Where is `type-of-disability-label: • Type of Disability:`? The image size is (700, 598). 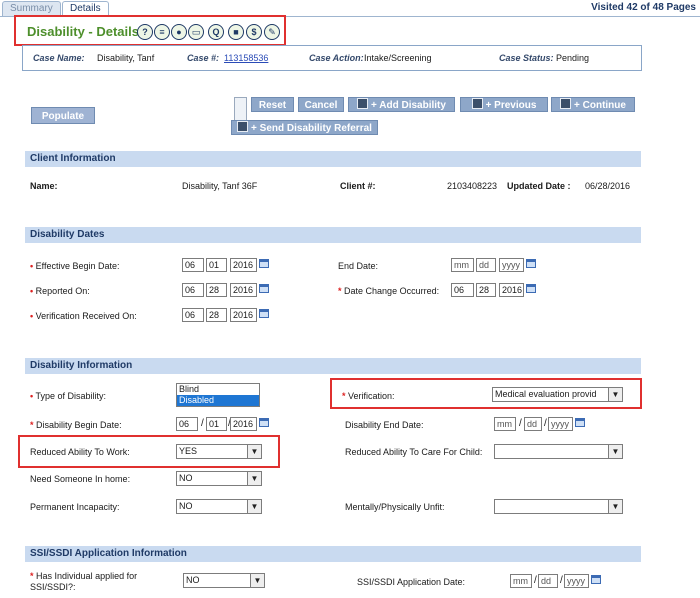 type-of-disability-label: • Type of Disability: is located at coordinates (68, 396).